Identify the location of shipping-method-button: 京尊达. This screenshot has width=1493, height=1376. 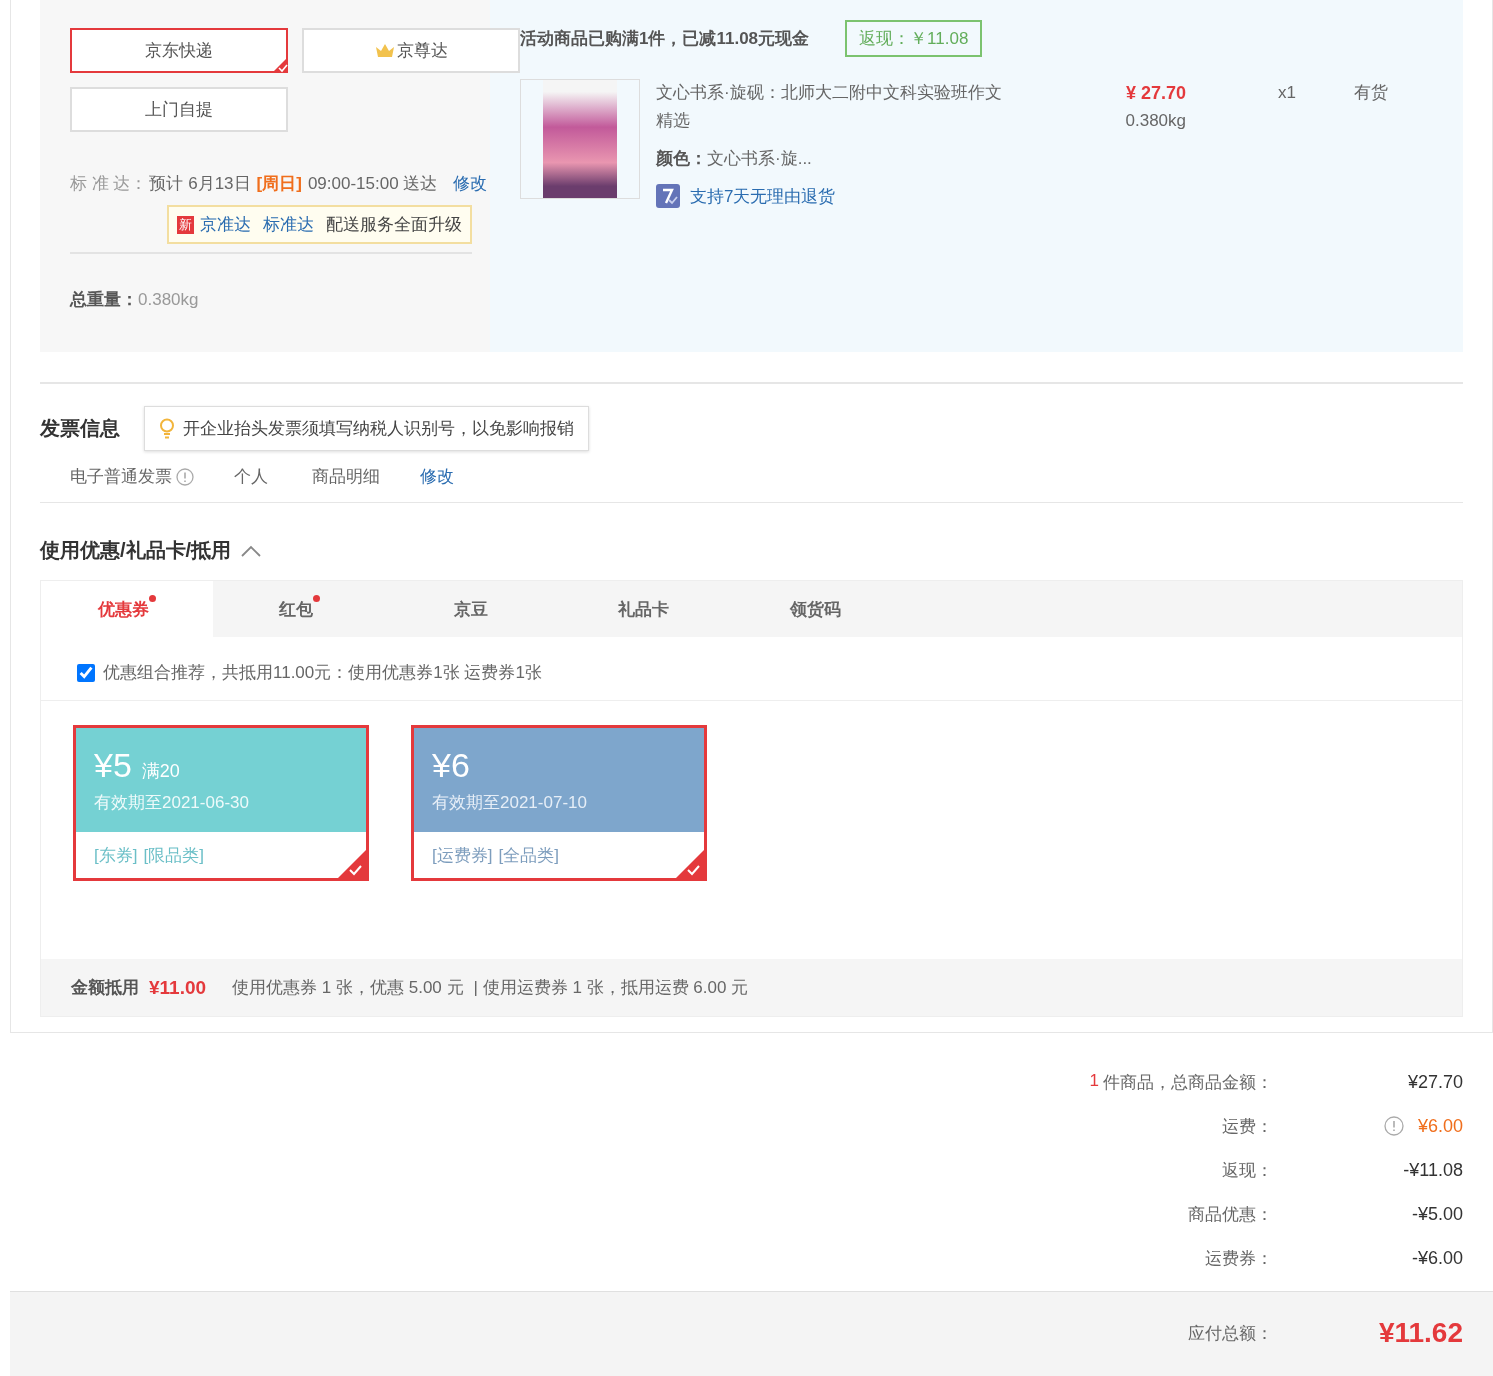
(411, 50).